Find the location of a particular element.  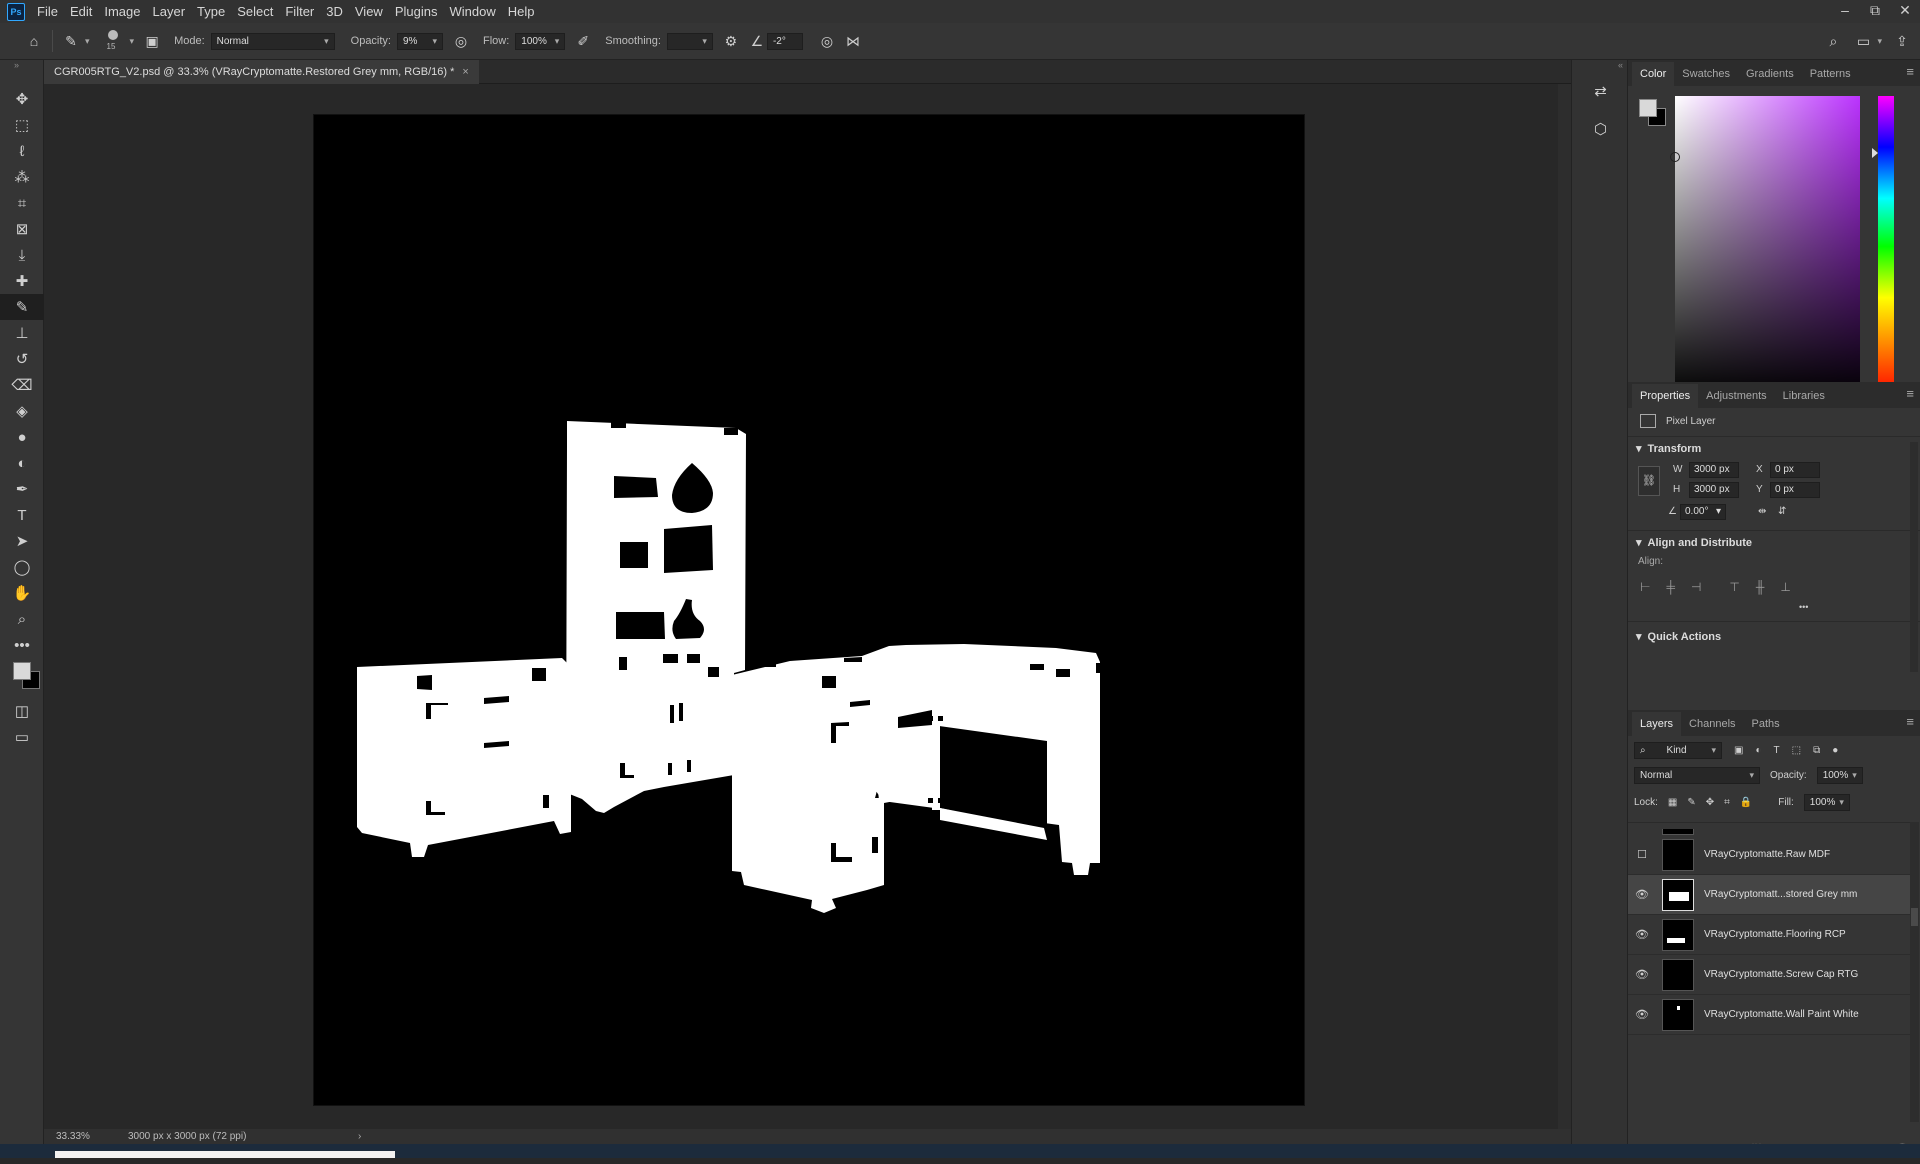

symmetry-butterfly-icon: ⋈ is located at coordinates (853, 41).